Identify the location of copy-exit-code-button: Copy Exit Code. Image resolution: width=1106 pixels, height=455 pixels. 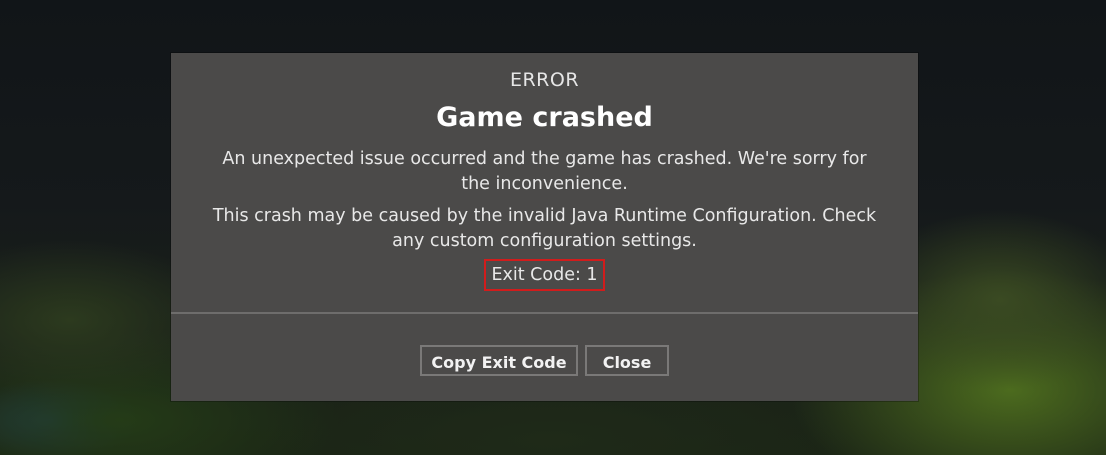
(499, 360).